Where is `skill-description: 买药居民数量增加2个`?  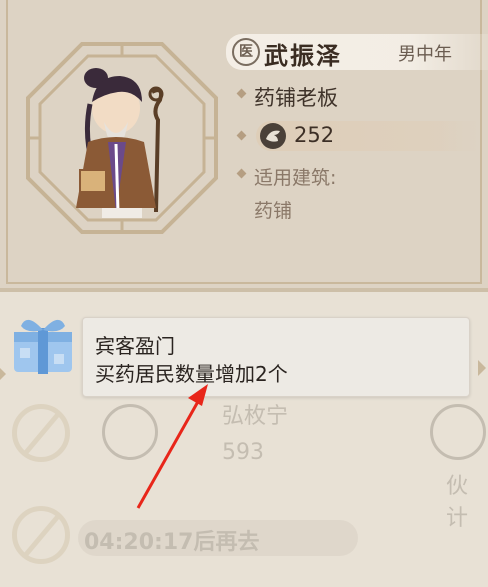
skill-description: 买药居民数量增加2个 is located at coordinates (191, 374).